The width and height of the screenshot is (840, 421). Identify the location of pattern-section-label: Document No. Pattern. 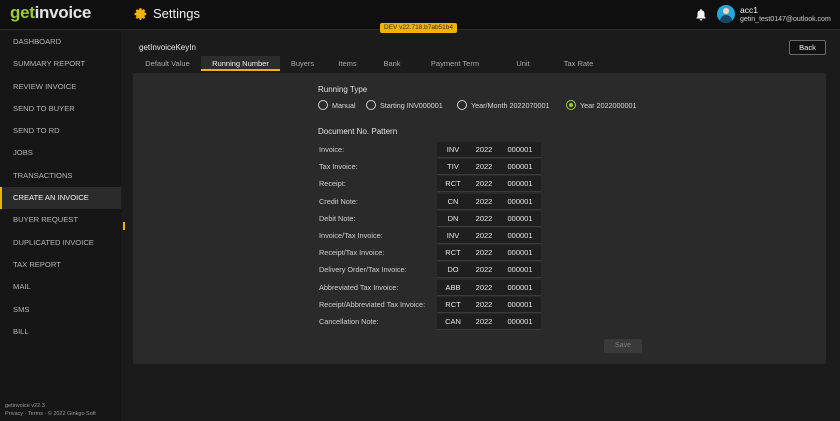
(358, 131).